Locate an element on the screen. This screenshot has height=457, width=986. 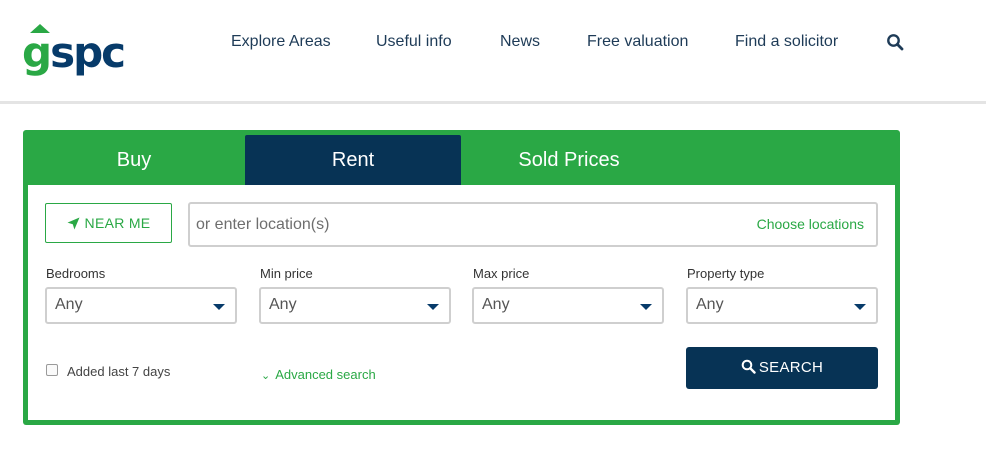
bedrooms-label: Bedrooms is located at coordinates (76, 273).